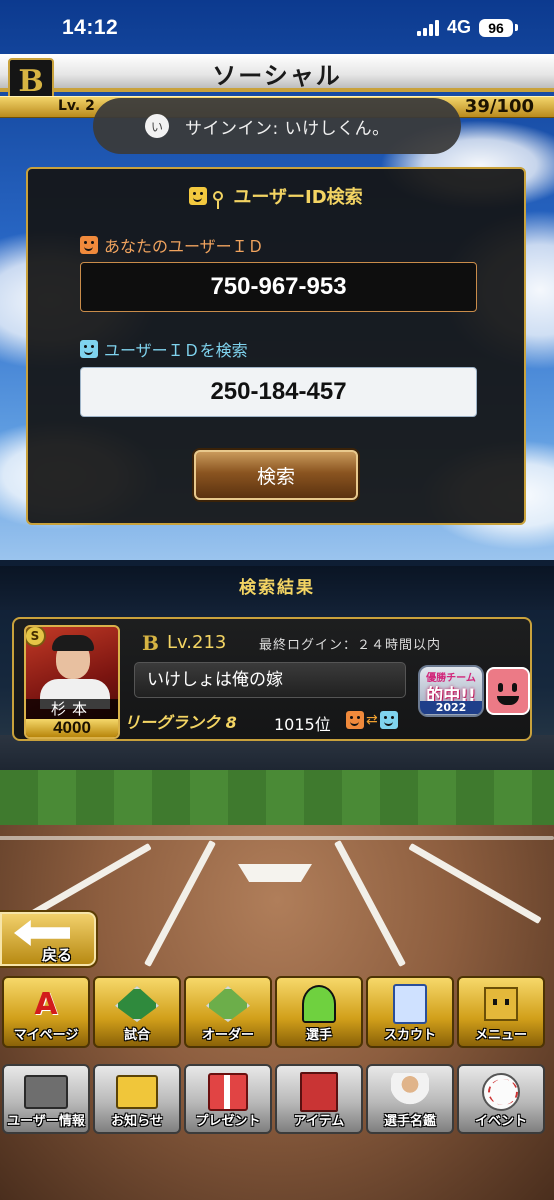 The width and height of the screenshot is (554, 1200). What do you see at coordinates (137, 1092) in the screenshot?
I see `notice-icon` at bounding box center [137, 1092].